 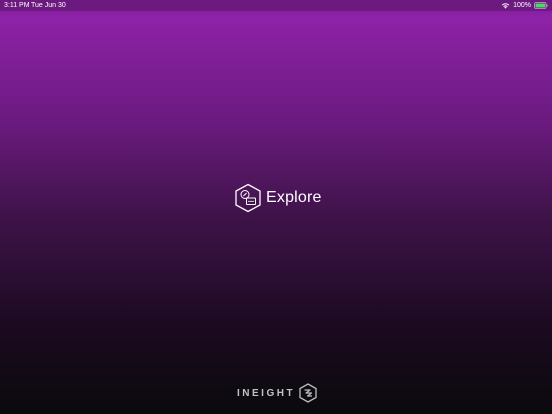 I want to click on app-logo: Explore, so click(x=278, y=198).